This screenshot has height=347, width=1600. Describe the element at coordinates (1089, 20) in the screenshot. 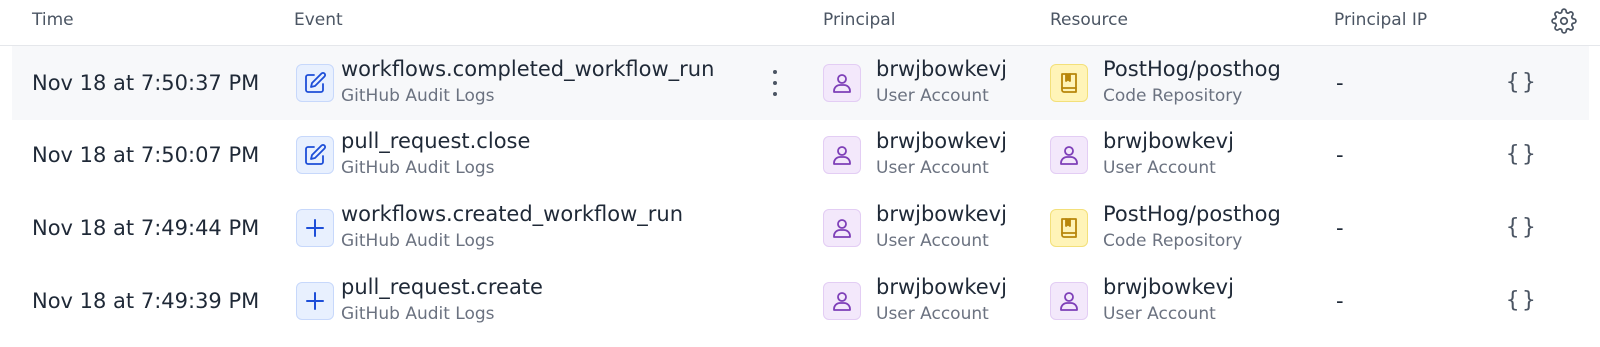

I see `column-header-resource: Resource` at that location.